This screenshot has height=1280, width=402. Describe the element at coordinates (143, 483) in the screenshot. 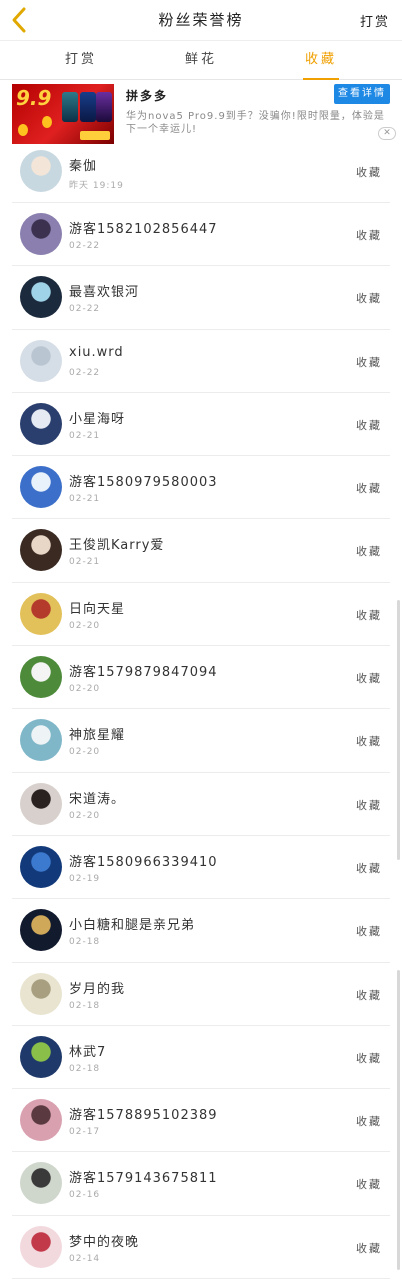

I see `user-name: 游客1580979580003` at that location.